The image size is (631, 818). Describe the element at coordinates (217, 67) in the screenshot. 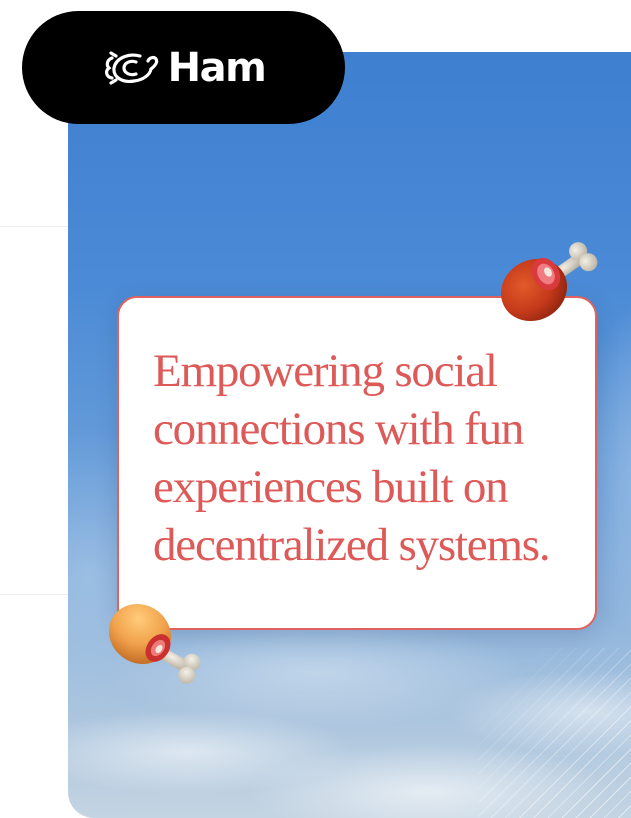

I see `brand-name: Ham` at that location.